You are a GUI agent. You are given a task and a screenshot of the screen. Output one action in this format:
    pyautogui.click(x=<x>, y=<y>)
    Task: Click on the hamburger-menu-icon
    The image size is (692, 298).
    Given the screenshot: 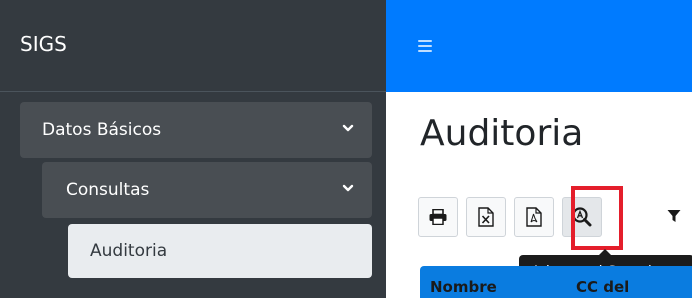 What is the action you would take?
    pyautogui.click(x=425, y=47)
    